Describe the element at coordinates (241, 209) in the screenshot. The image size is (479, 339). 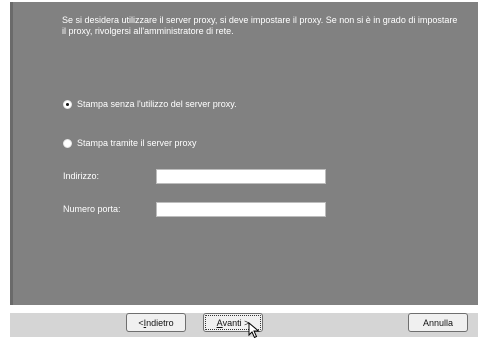
I see `port-input` at that location.